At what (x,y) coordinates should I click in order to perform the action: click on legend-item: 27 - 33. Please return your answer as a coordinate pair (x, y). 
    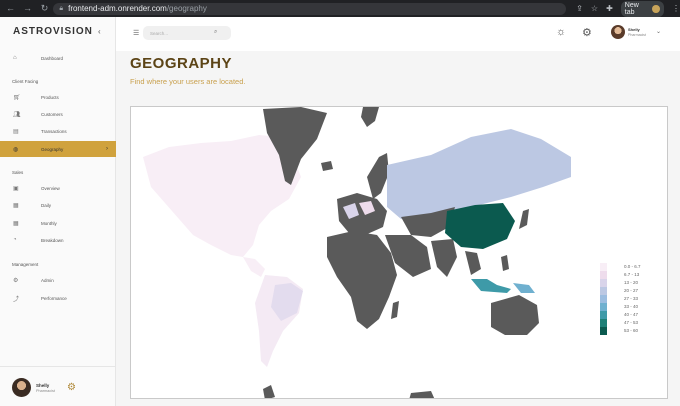
    Looking at the image, I should click on (630, 299).